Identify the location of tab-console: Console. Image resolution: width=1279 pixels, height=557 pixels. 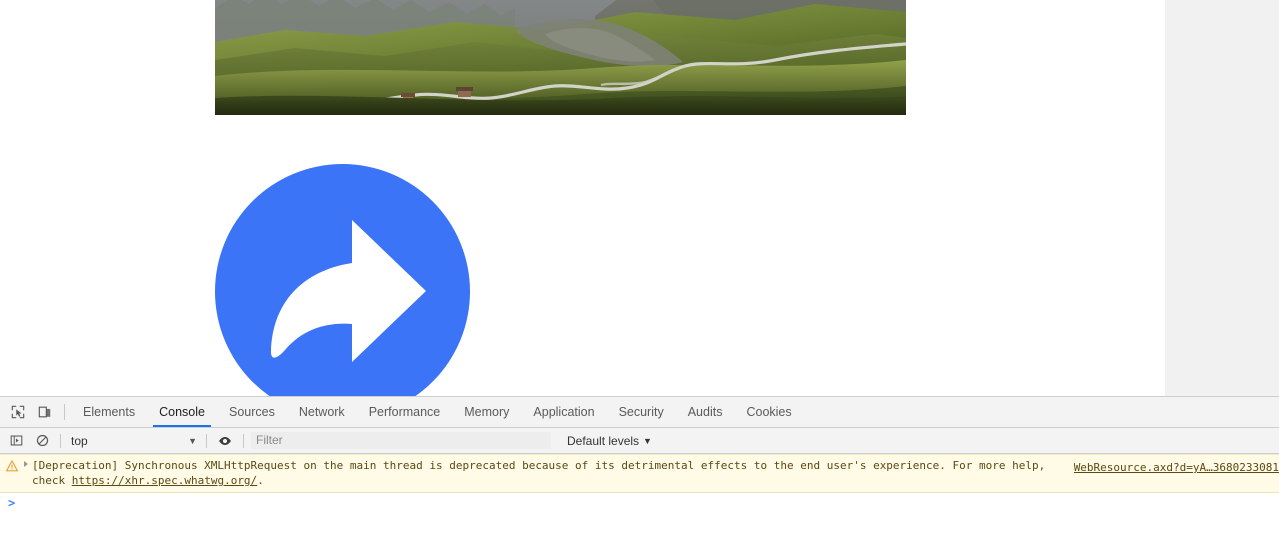
(182, 412).